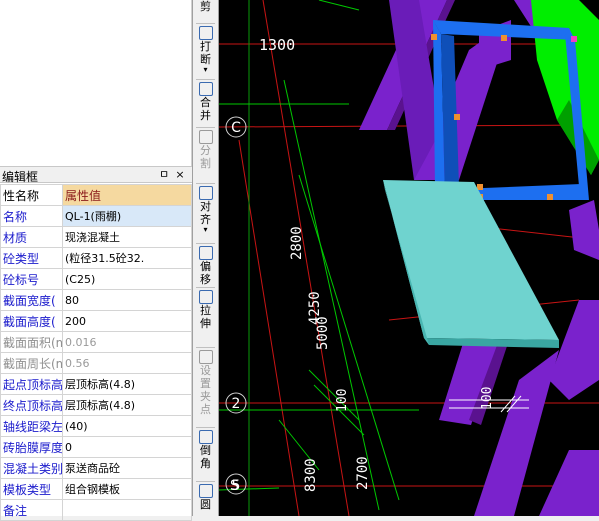 Image resolution: width=599 pixels, height=521 pixels. I want to click on toolbar-button-break: 打断 ▾, so click(205, 50).